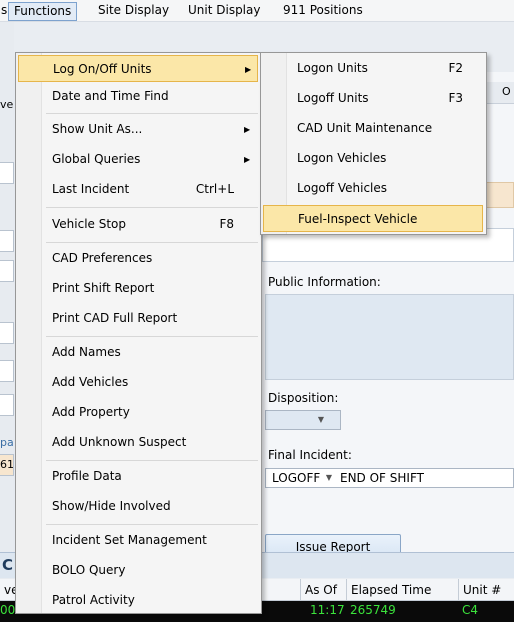 The height and width of the screenshot is (622, 514). Describe the element at coordinates (323, 590) in the screenshot. I see `column-header-as-of: As Of` at that location.